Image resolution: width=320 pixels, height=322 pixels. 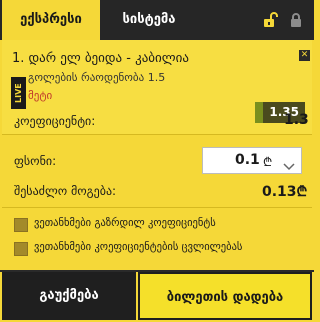 I want to click on lock-icon, so click(x=296, y=20).